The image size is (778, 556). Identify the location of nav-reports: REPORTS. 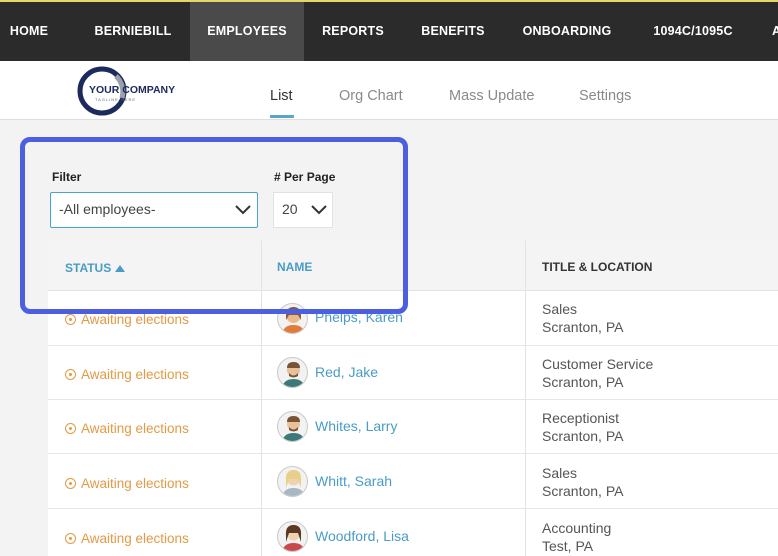
(353, 31).